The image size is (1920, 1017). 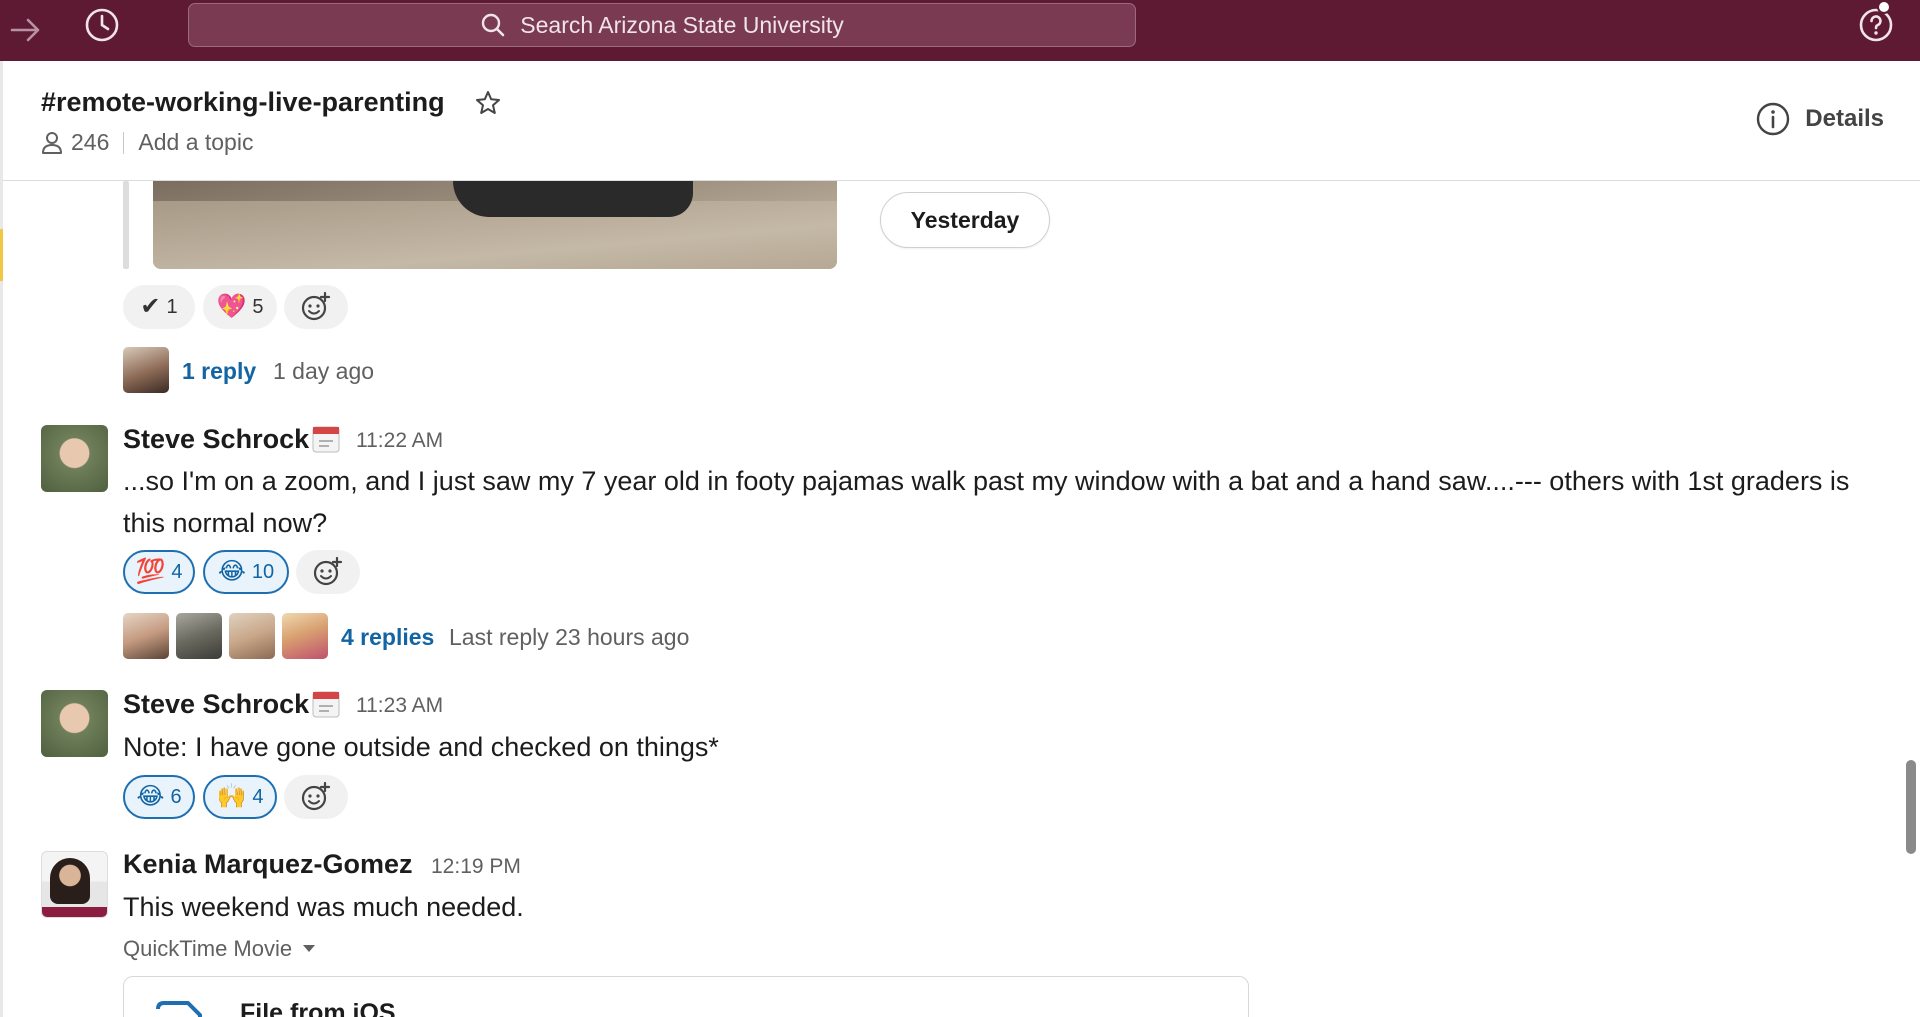 What do you see at coordinates (126, 225) in the screenshot?
I see `attachment-bar` at bounding box center [126, 225].